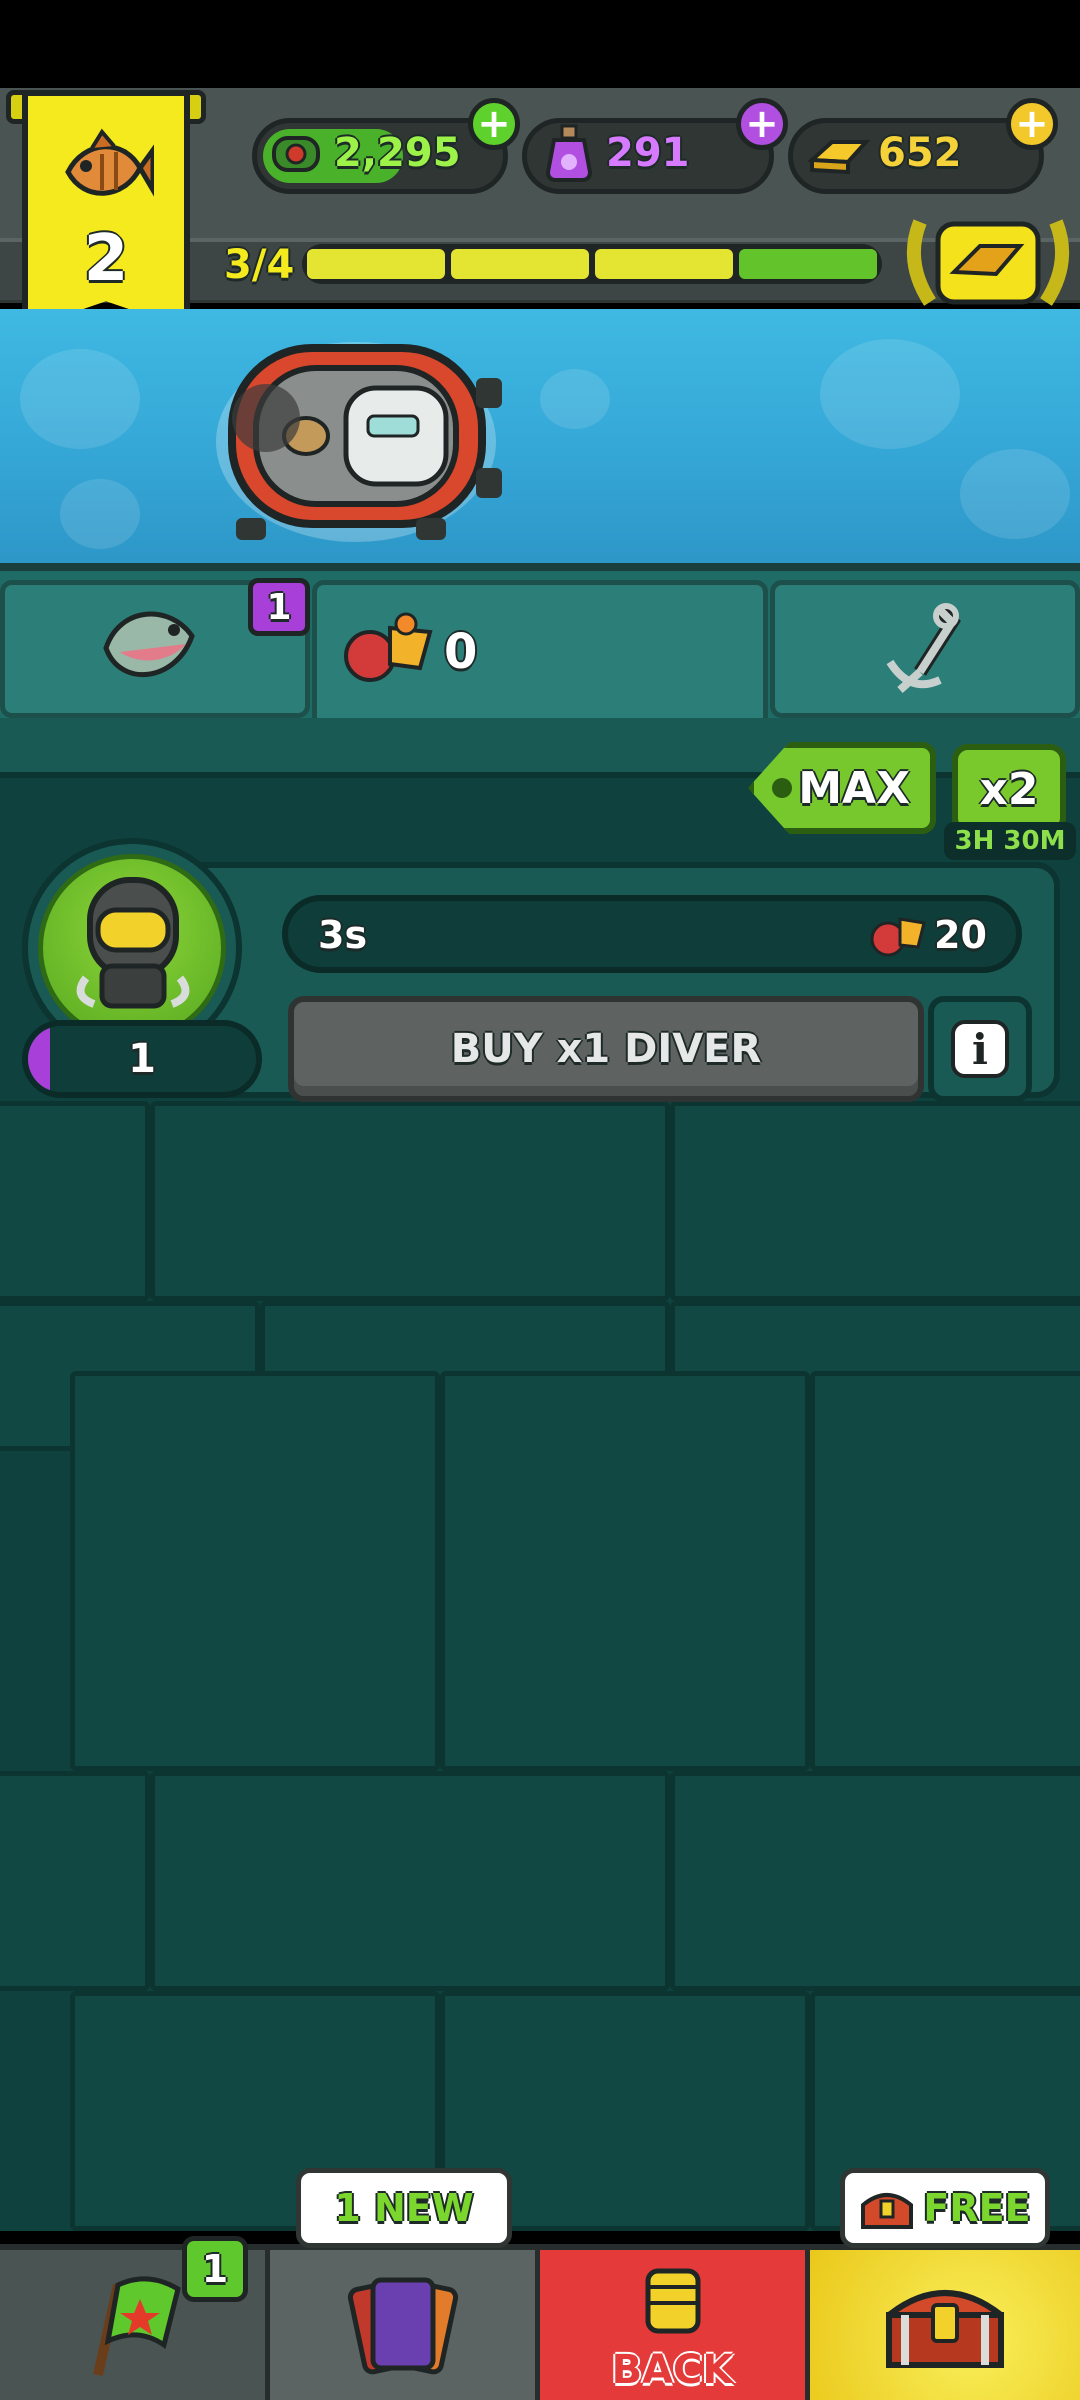  What do you see at coordinates (133, 940) in the screenshot?
I see `diver-icon` at bounding box center [133, 940].